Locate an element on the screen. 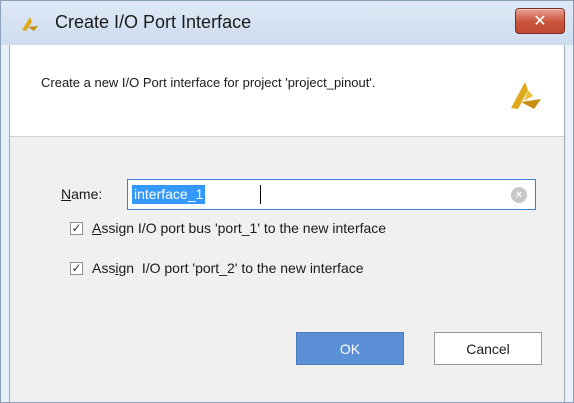 The width and height of the screenshot is (574, 403). name-label: Name: is located at coordinates (82, 194).